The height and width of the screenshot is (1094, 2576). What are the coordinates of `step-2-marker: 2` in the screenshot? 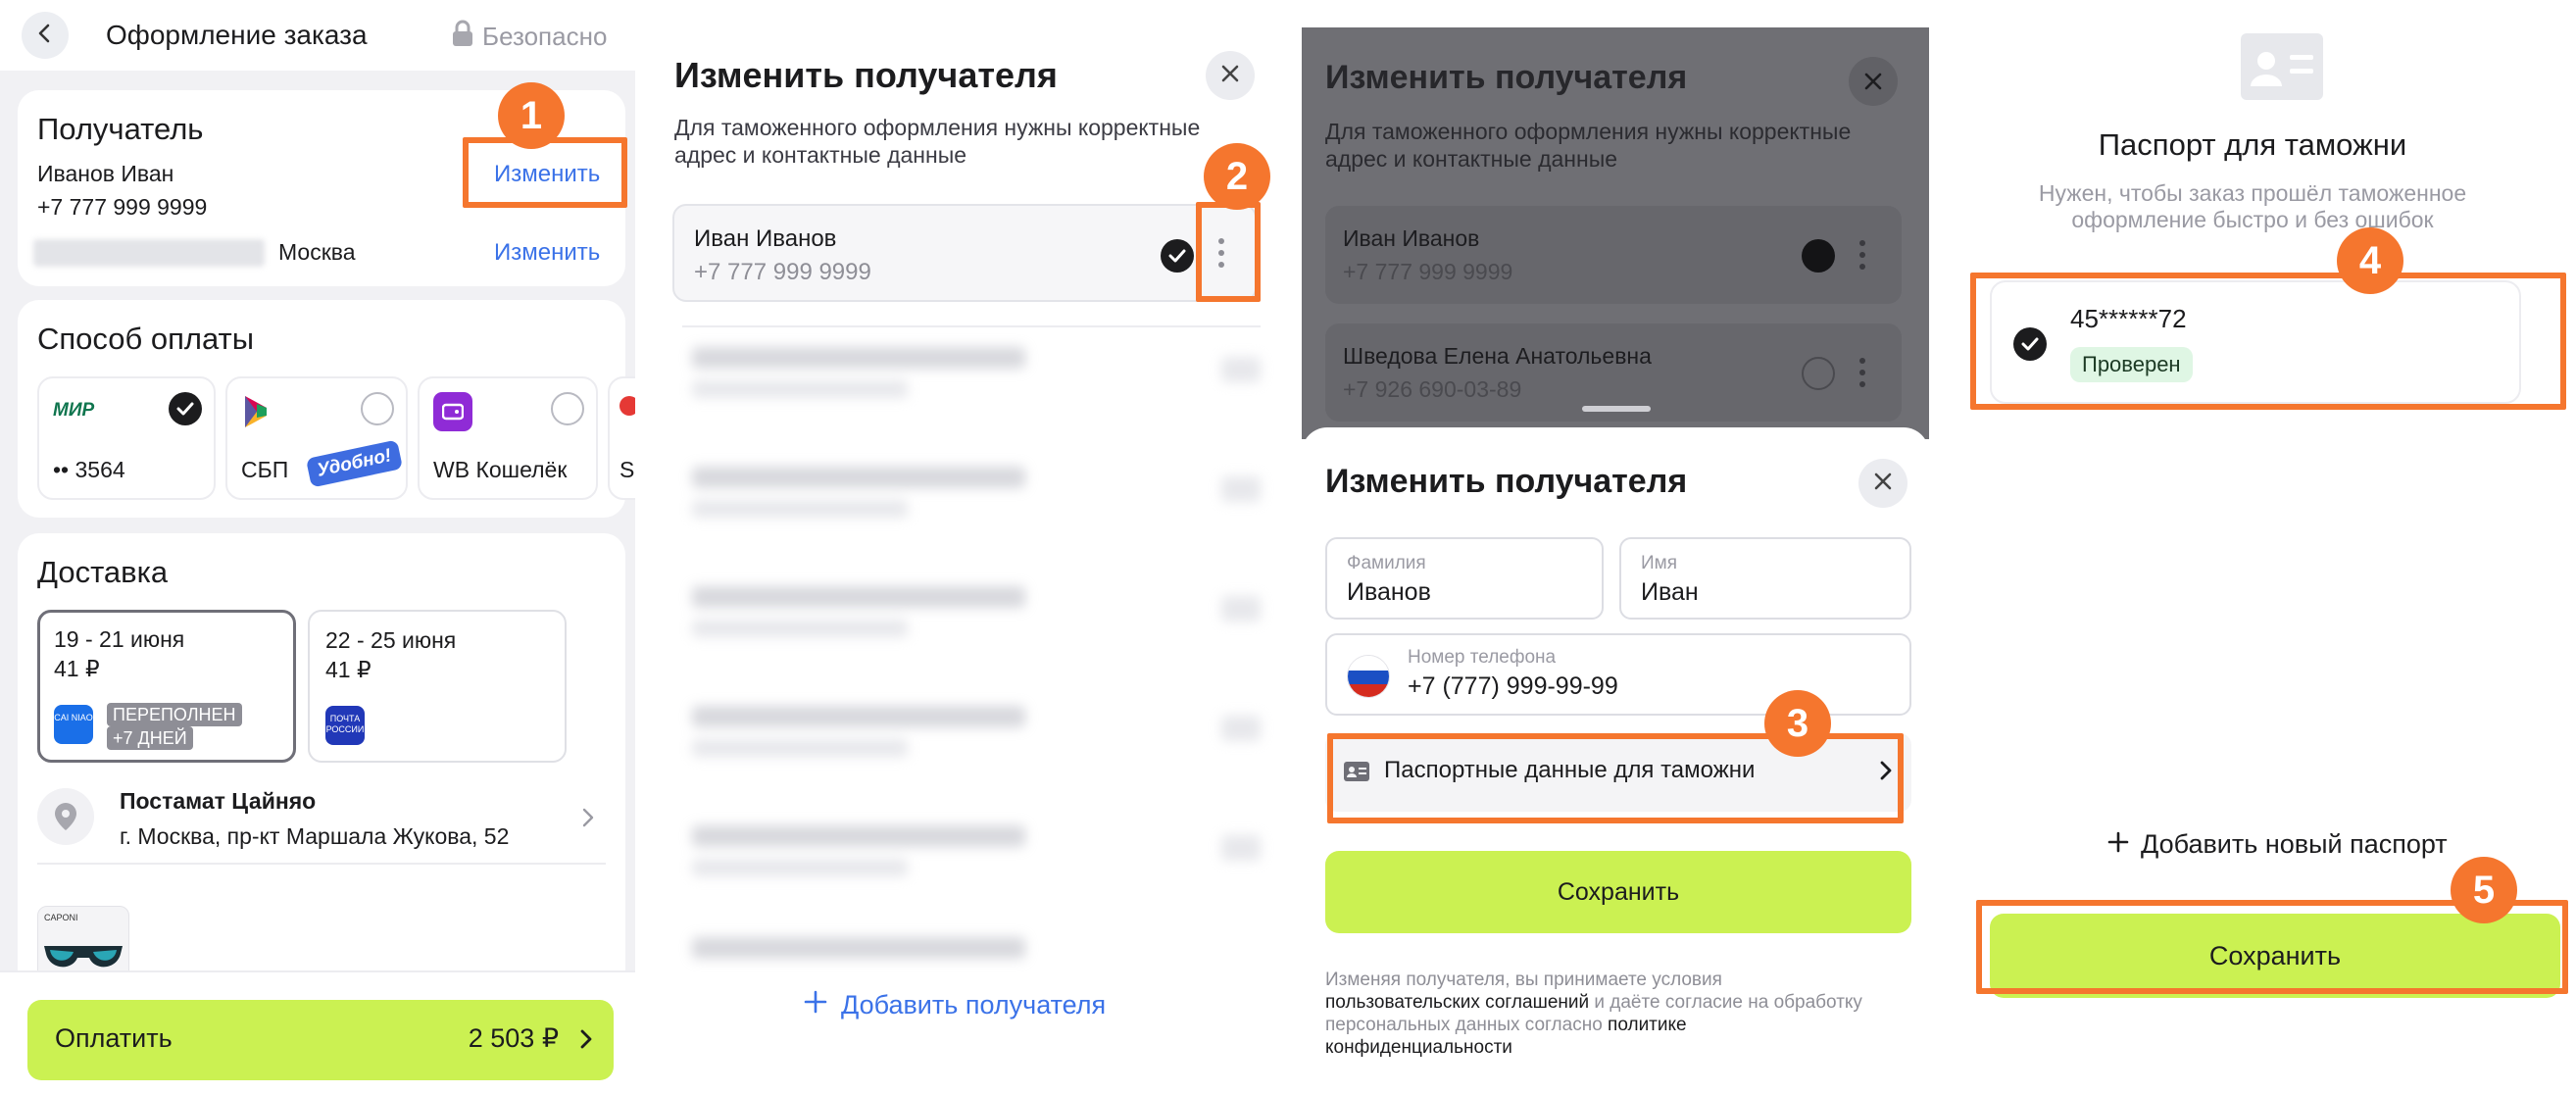 It's located at (1237, 176).